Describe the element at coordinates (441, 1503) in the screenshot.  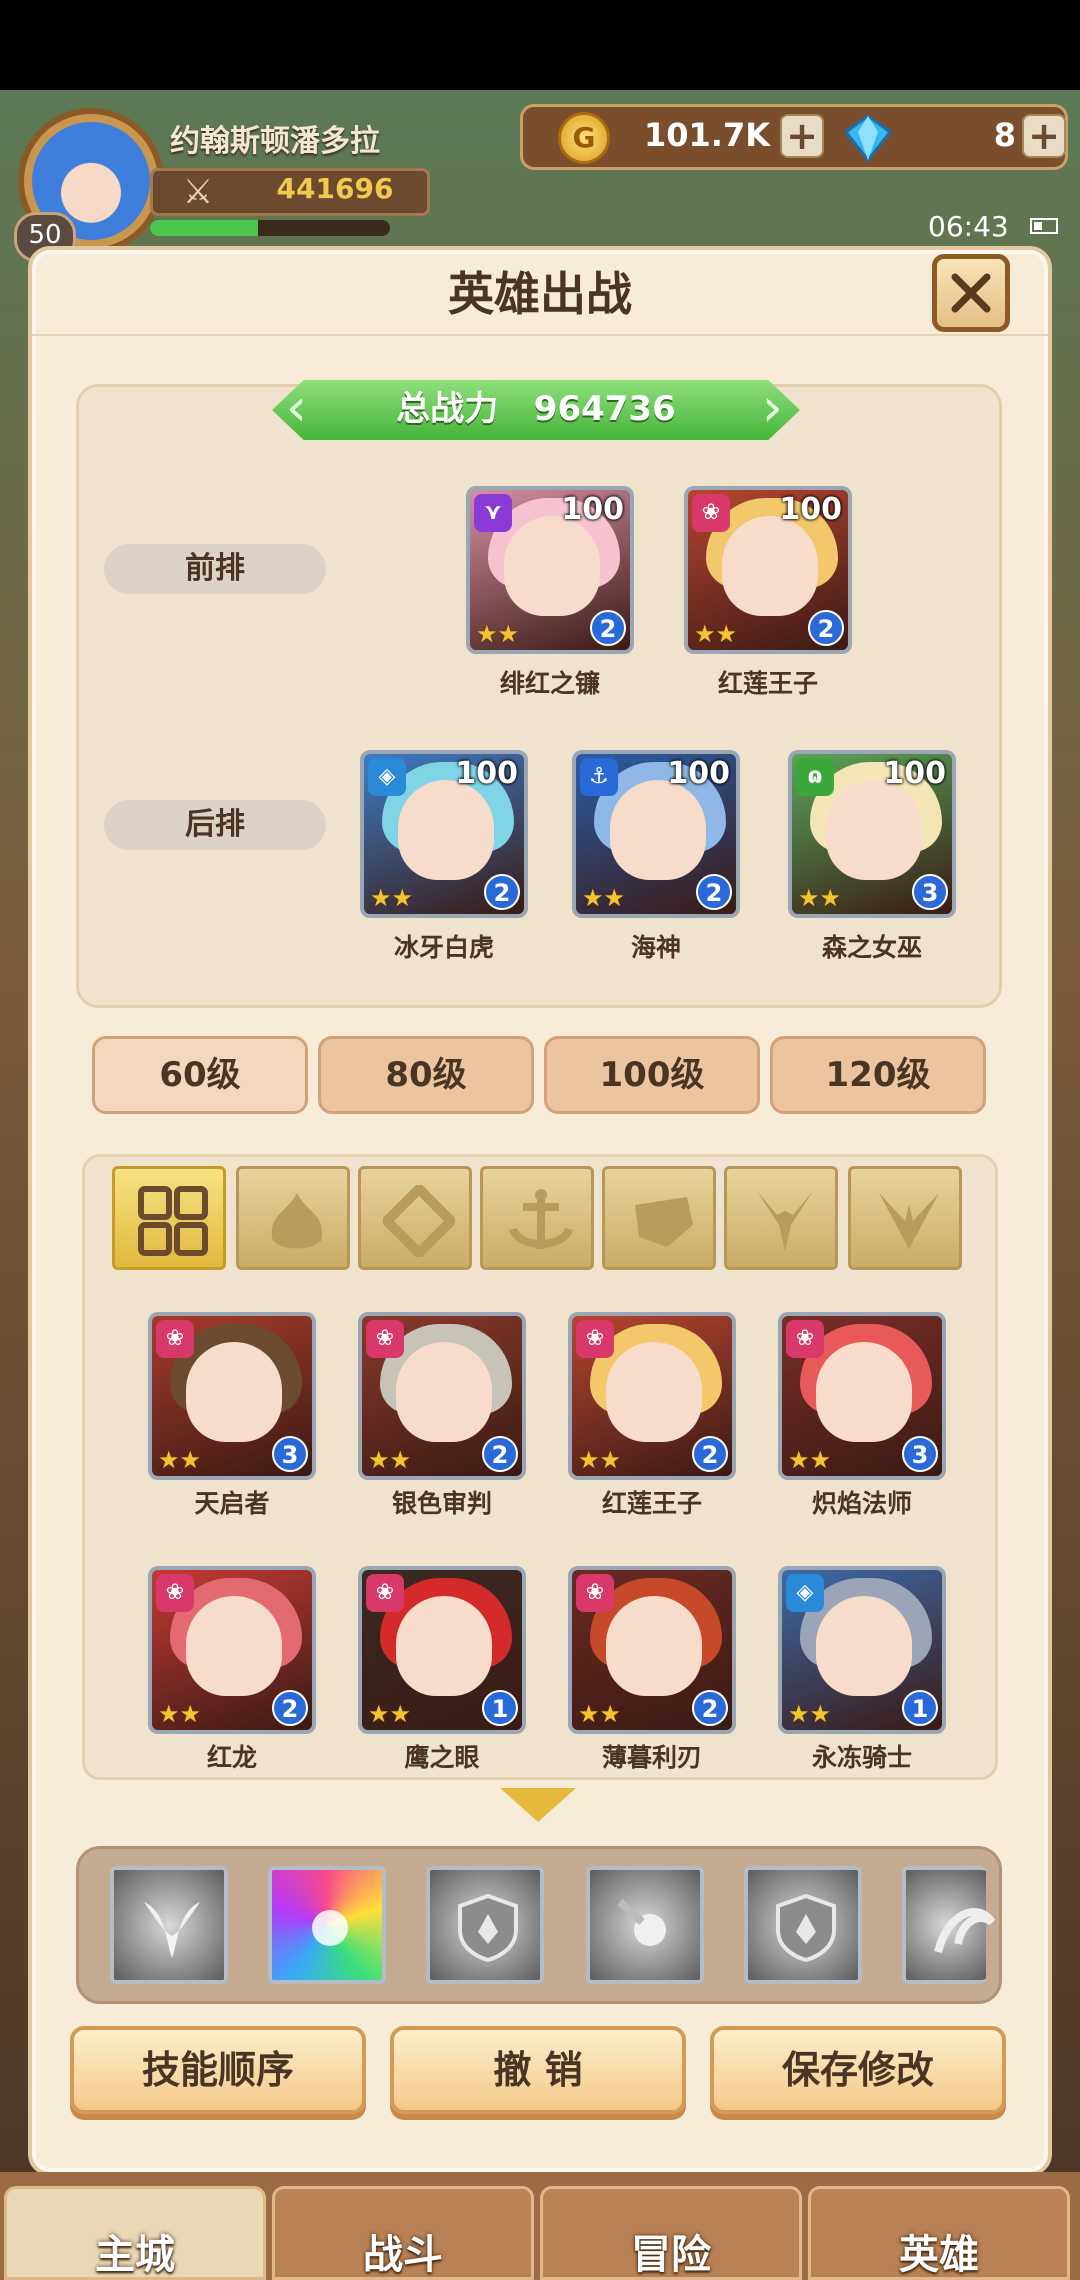
I see `hero-name: 银色审判` at that location.